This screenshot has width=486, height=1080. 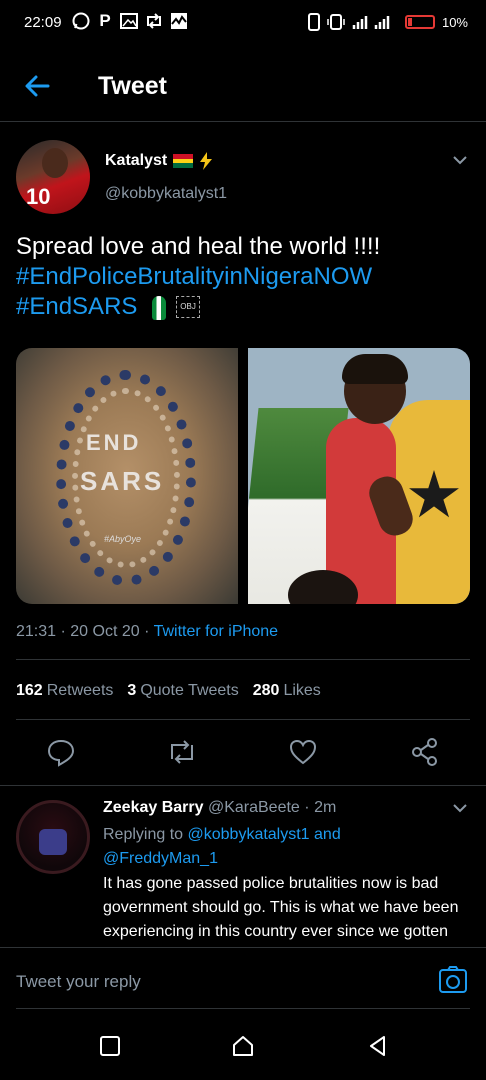 I want to click on back-nav-icon, so click(x=378, y=1046).